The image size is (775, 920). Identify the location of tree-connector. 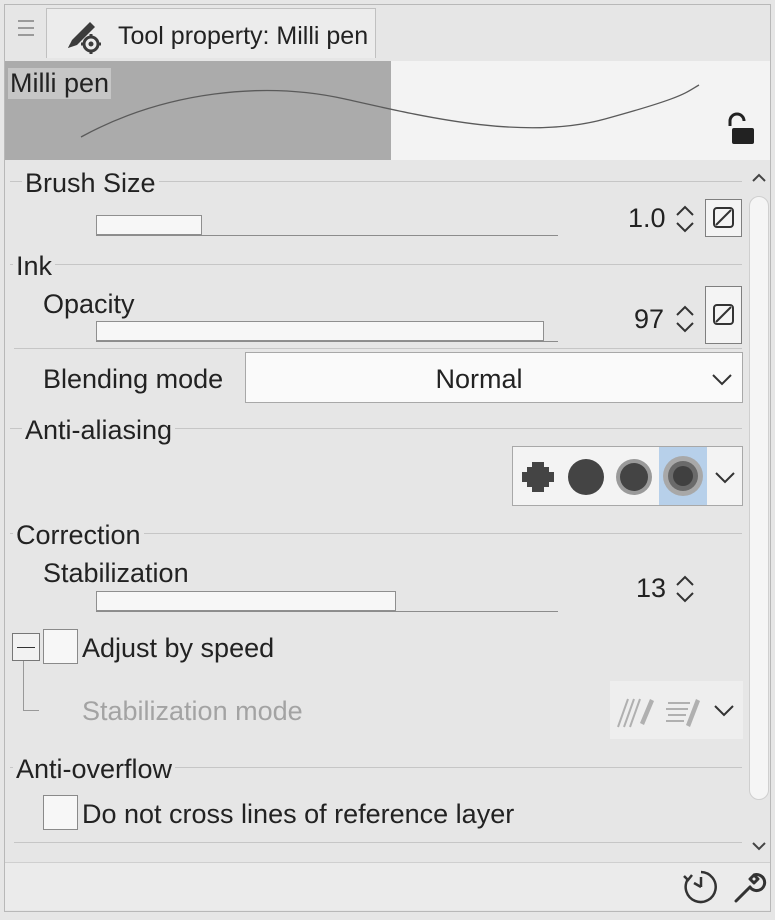
(31, 686).